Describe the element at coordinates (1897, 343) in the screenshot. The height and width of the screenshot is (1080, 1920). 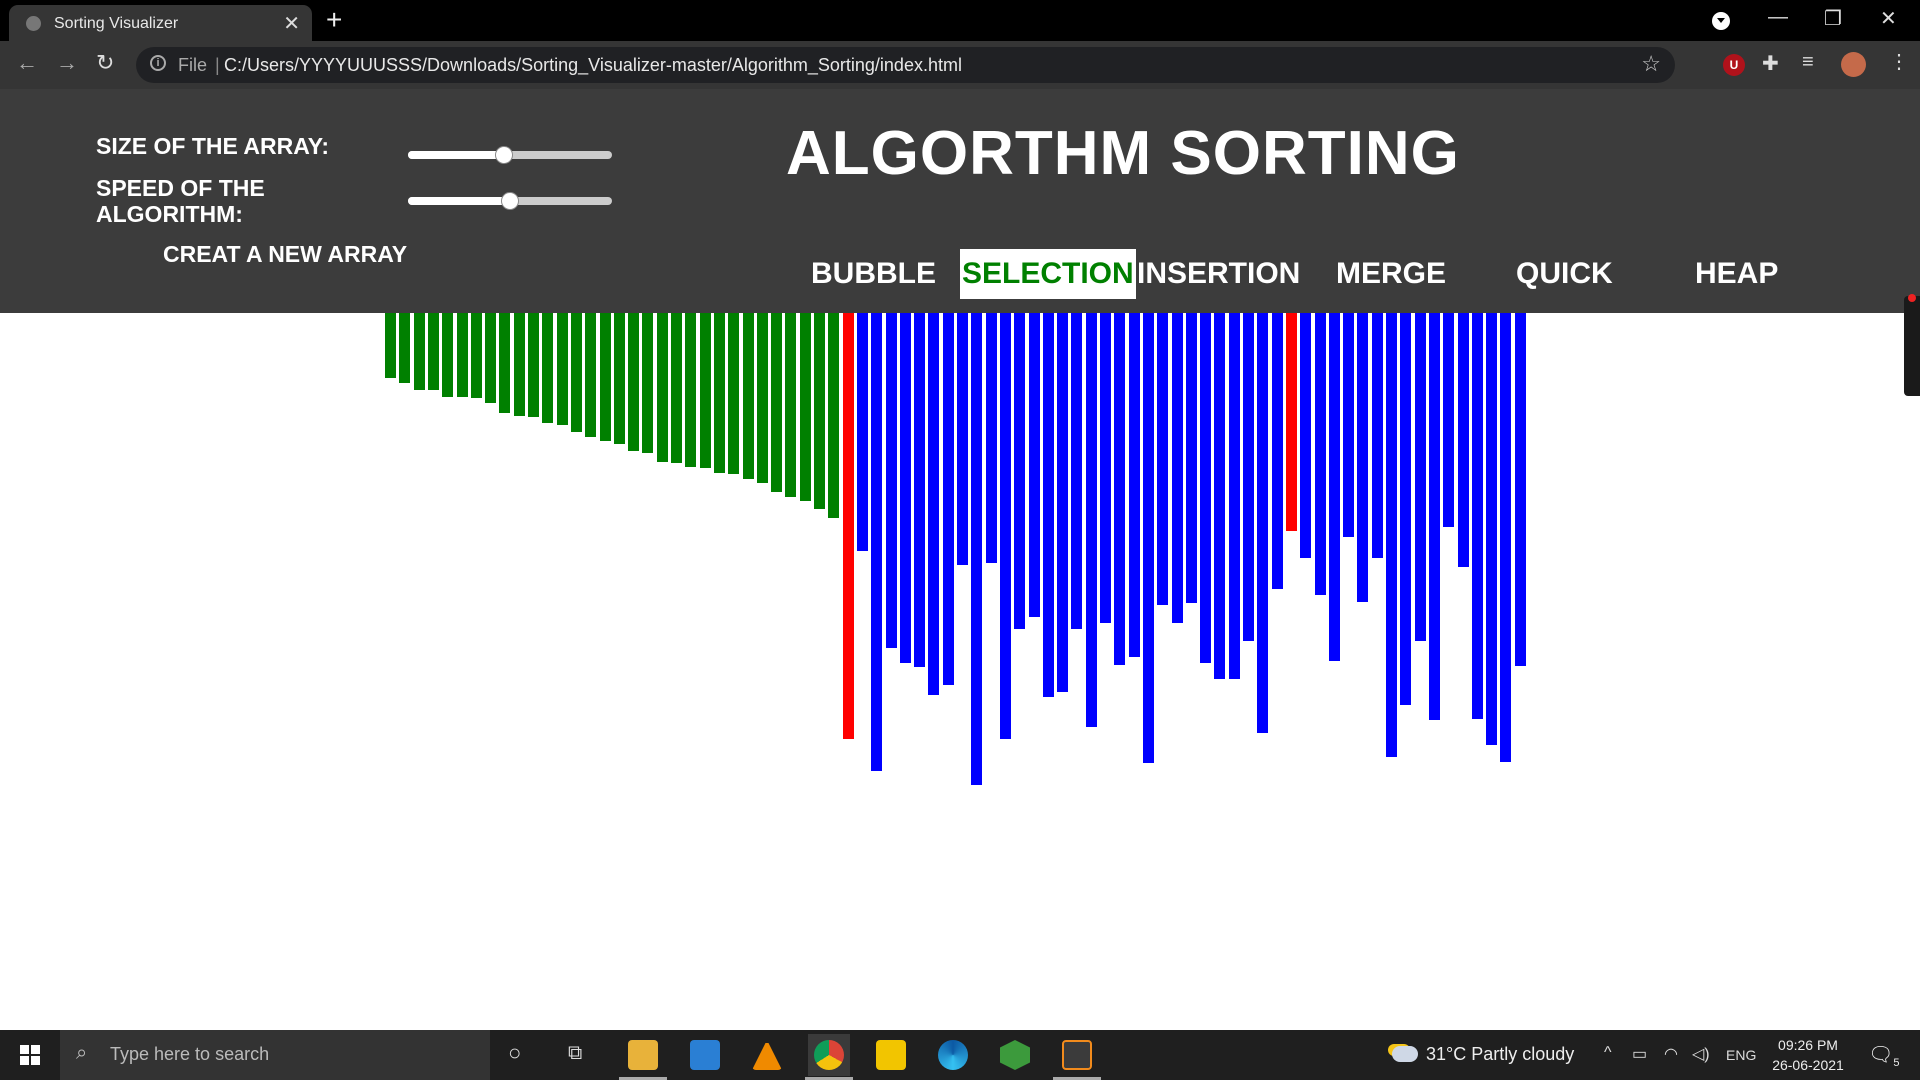
I see `screenrec-label: screenrec` at that location.